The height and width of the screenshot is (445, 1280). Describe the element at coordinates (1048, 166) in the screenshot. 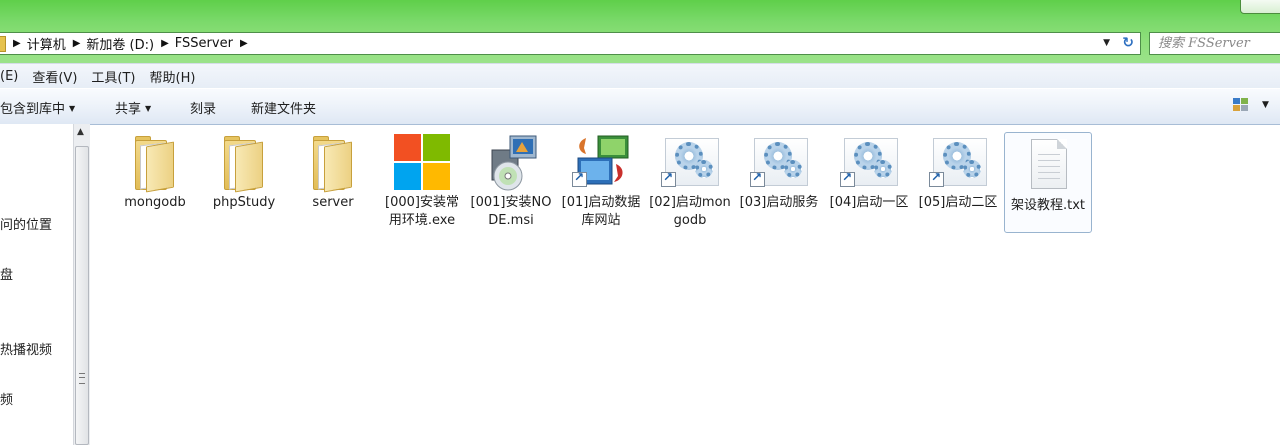

I see `text-file-icon` at that location.